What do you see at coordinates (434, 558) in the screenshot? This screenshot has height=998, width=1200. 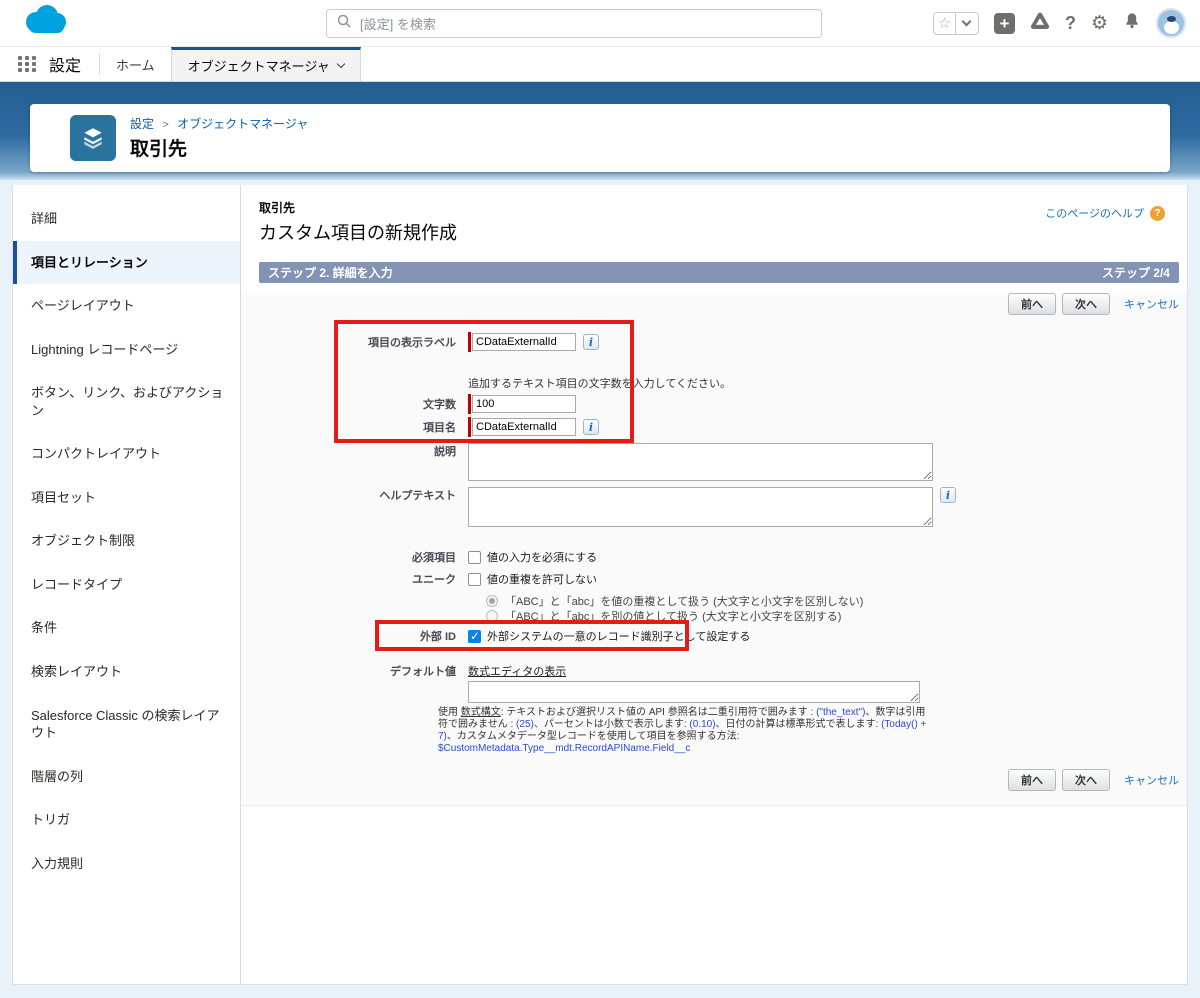 I see `required-field-label: 必須項目` at bounding box center [434, 558].